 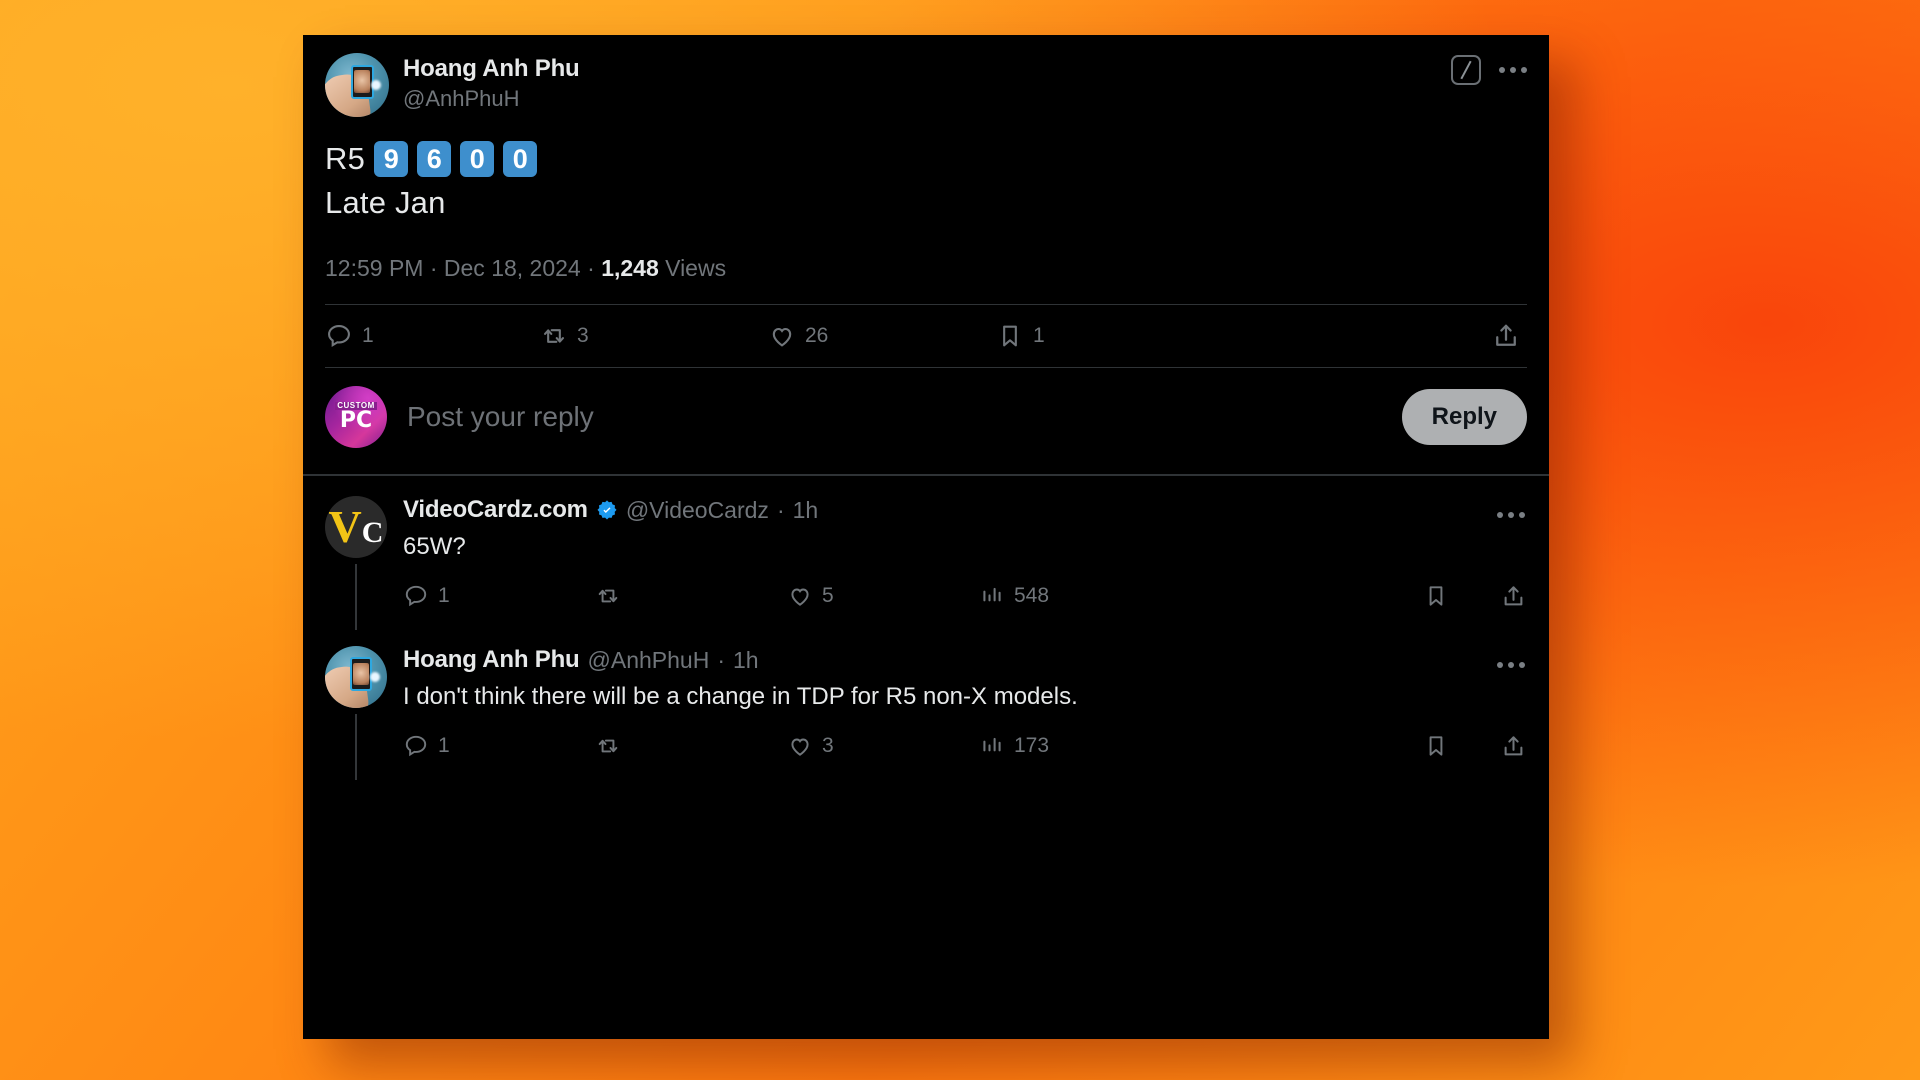 What do you see at coordinates (1490, 70) in the screenshot?
I see `main-tweet-header-actions` at bounding box center [1490, 70].